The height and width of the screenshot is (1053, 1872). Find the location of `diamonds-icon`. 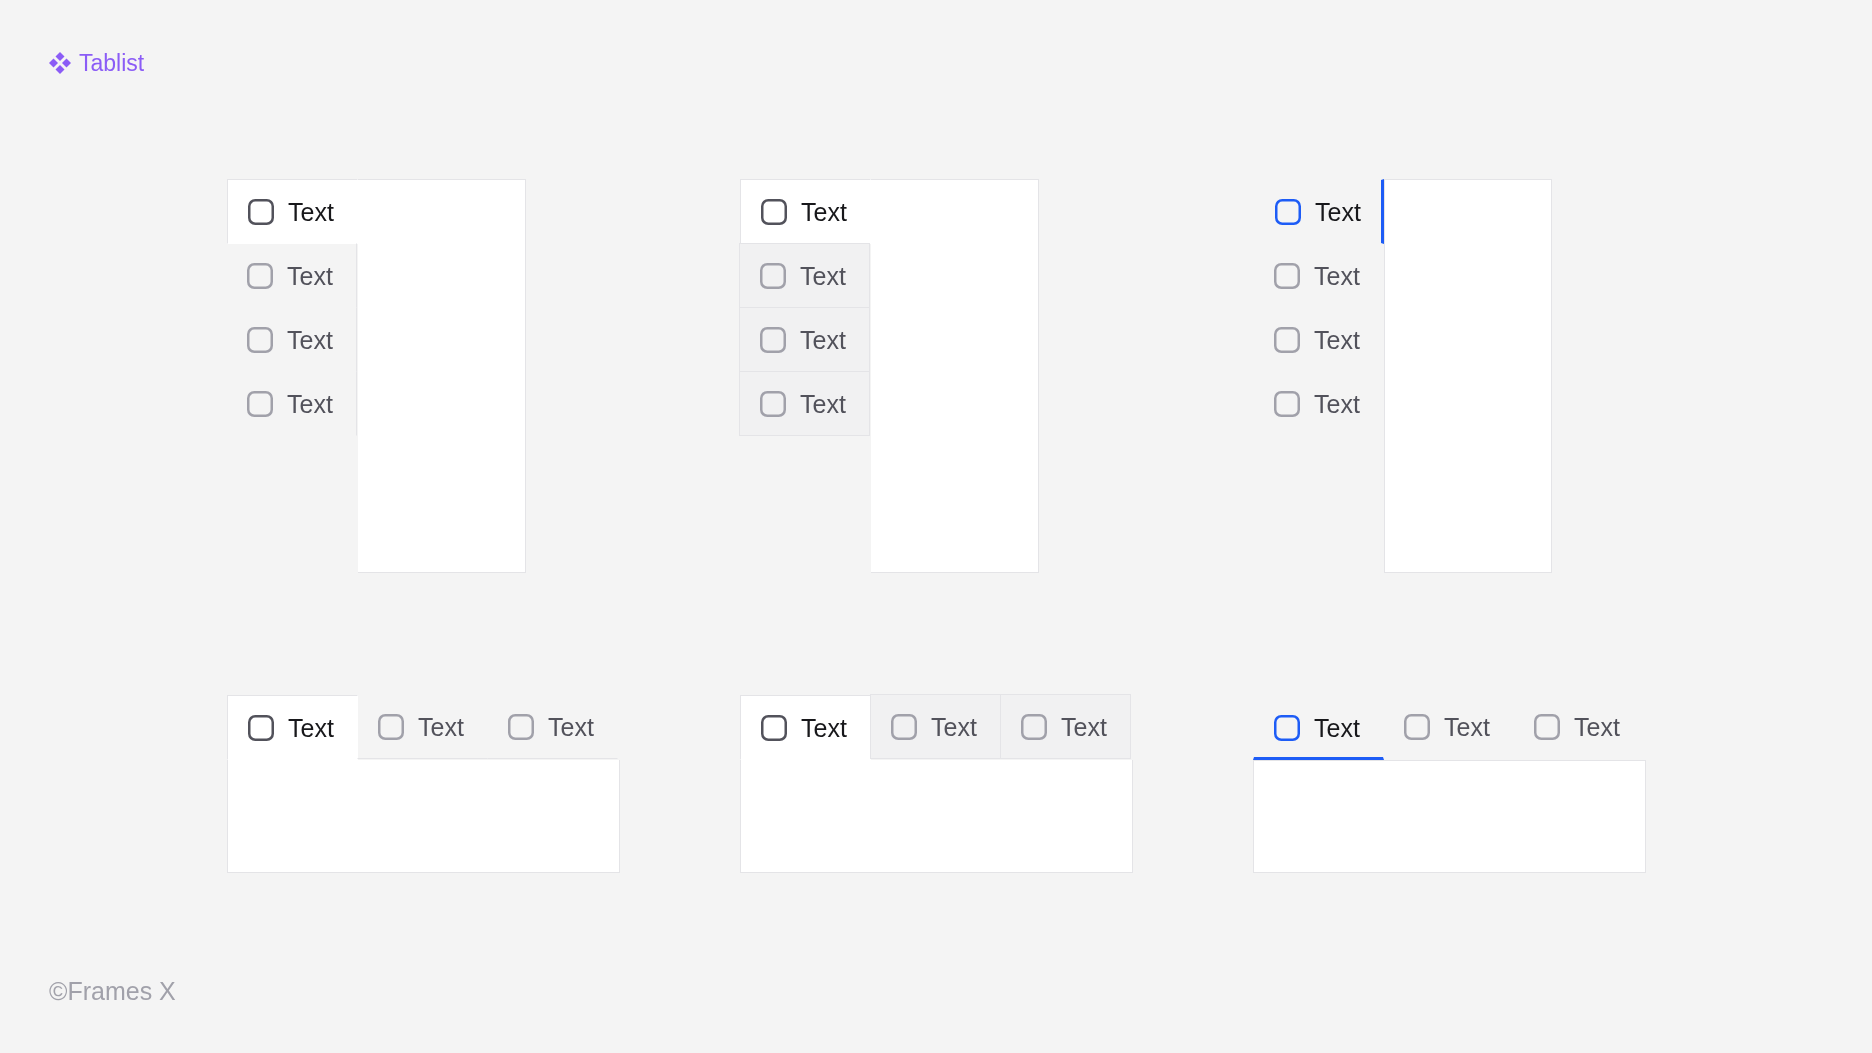

diamonds-icon is located at coordinates (60, 63).